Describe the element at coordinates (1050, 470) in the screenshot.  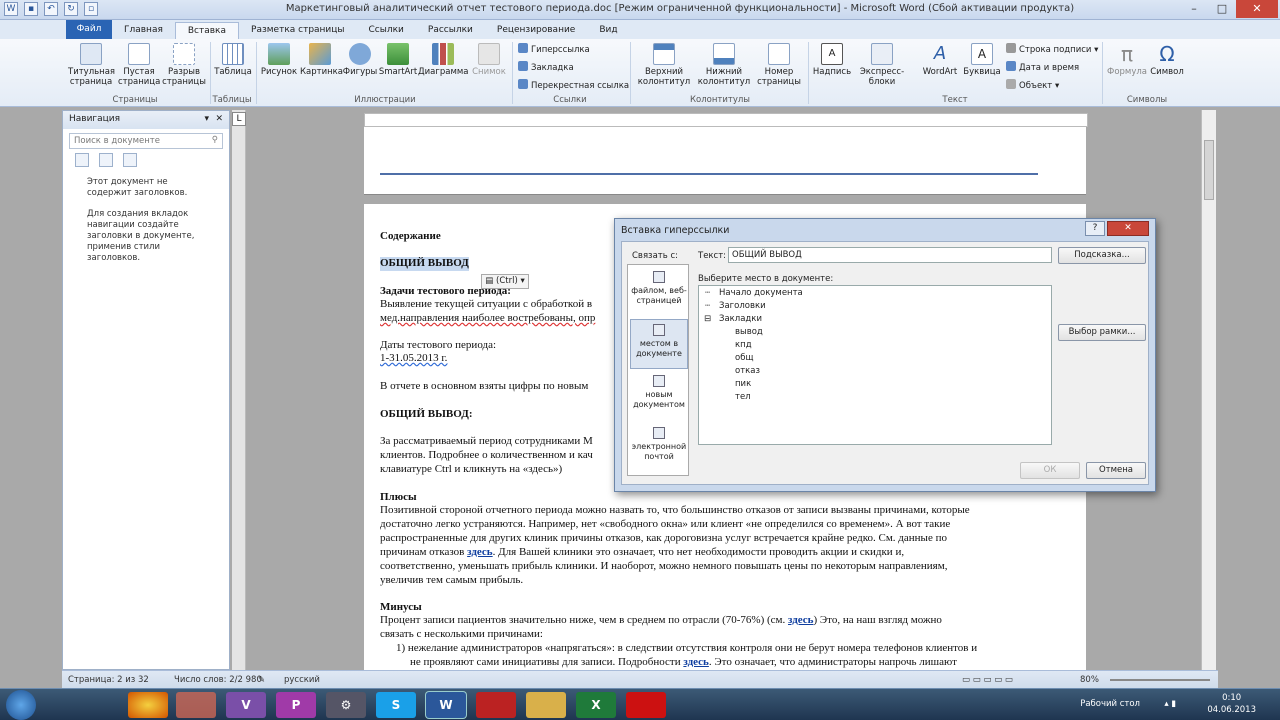
I see `ok-button: ОК` at that location.